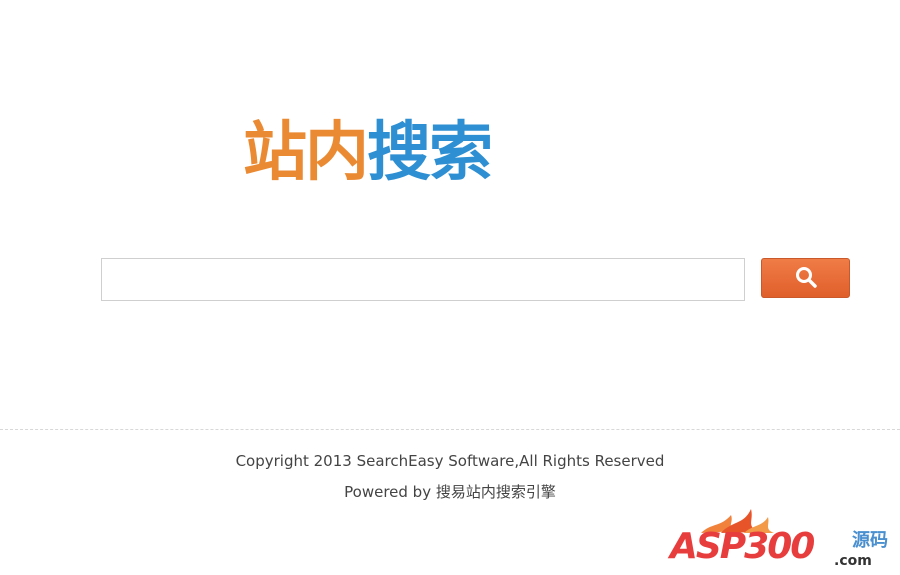 This screenshot has height=575, width=900. I want to click on site-logo: 站内搜索, so click(368, 153).